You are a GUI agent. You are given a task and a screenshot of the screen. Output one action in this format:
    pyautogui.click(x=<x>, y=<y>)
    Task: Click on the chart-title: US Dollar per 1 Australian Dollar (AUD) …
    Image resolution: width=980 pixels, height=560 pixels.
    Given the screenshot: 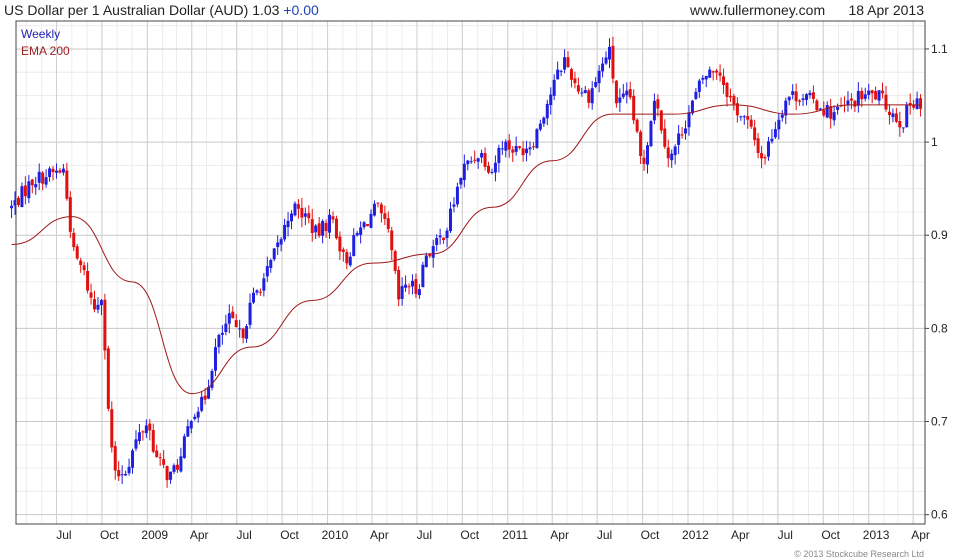 What is the action you would take?
    pyautogui.click(x=161, y=10)
    